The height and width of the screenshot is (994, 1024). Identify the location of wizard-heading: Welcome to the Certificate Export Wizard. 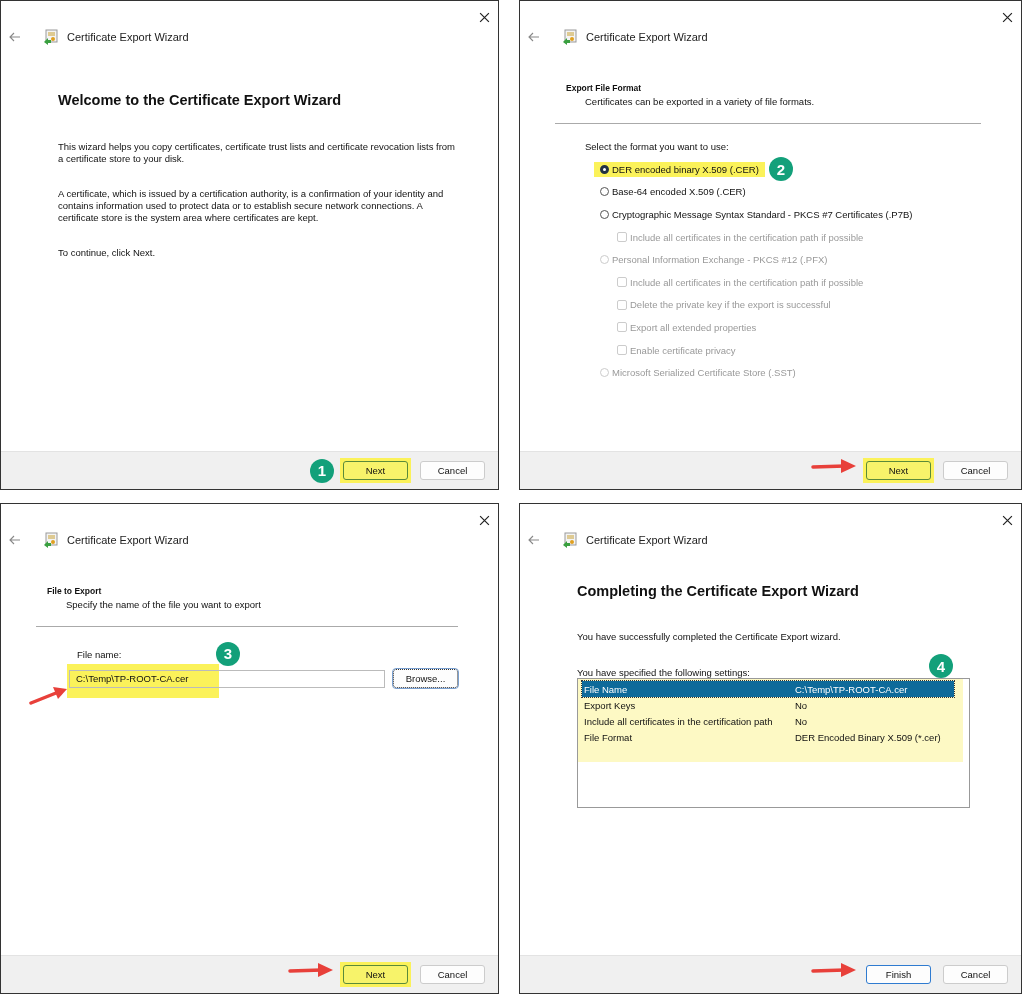
(200, 100).